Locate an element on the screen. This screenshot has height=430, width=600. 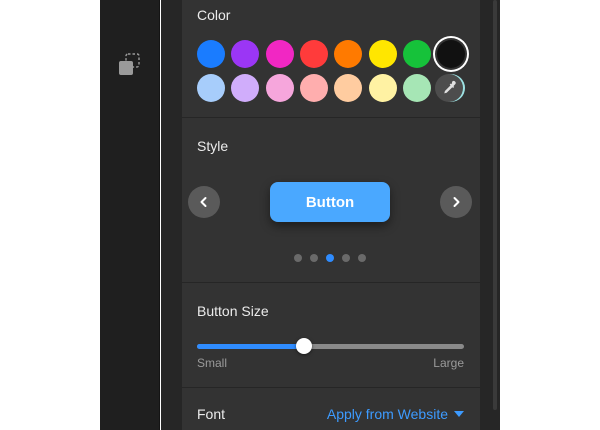
eyedropper-icon is located at coordinates (450, 87).